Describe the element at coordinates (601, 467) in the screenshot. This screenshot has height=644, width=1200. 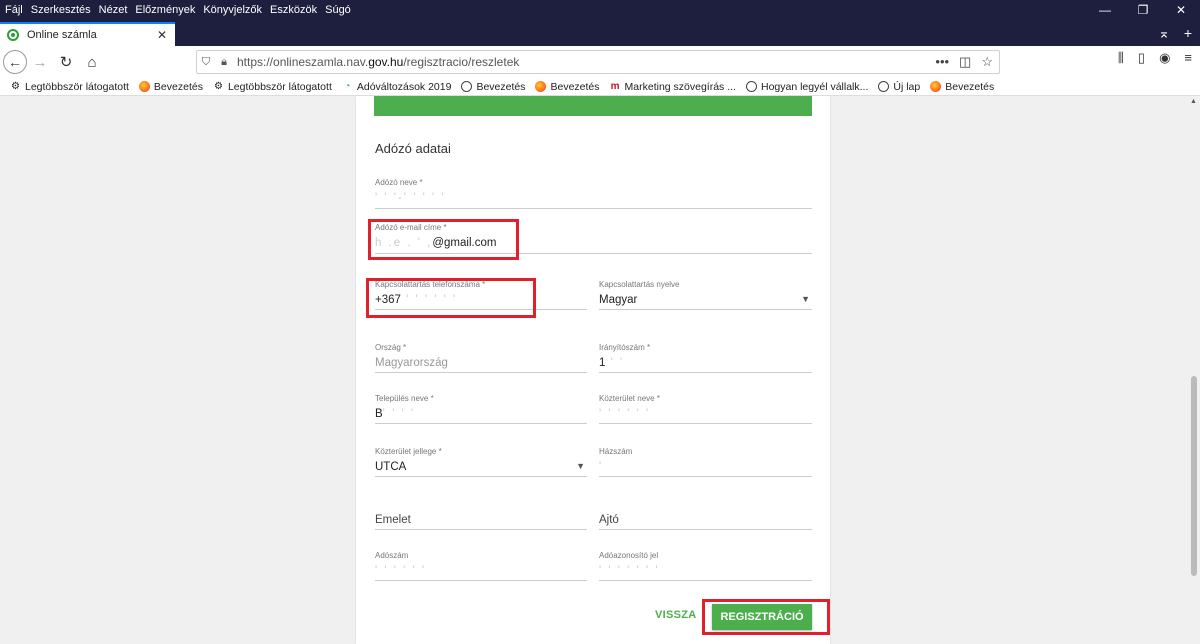
I see `redacted-value: '` at that location.